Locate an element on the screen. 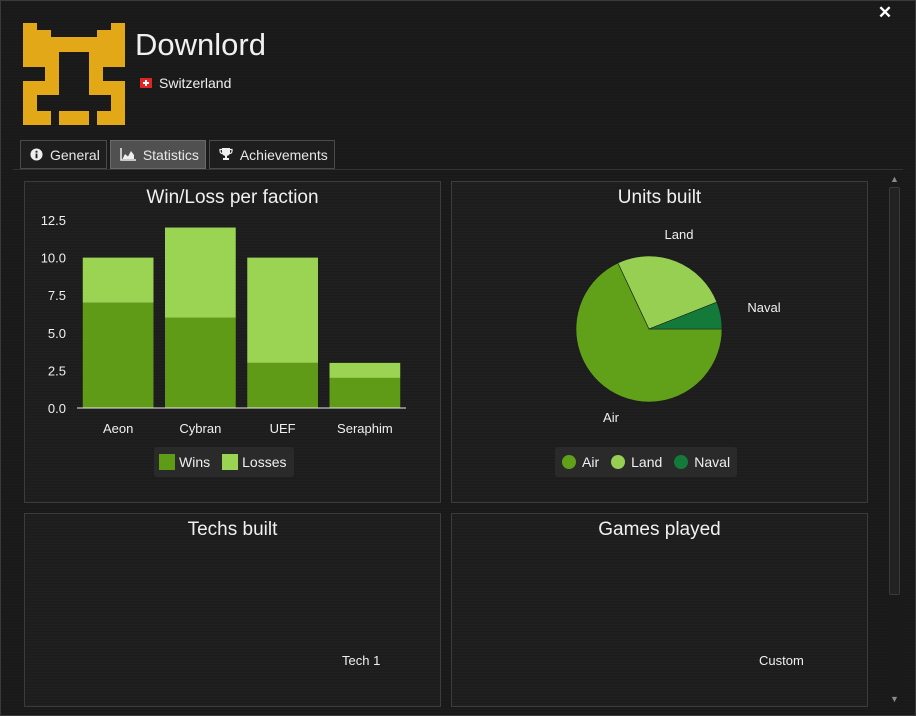  legend-item-wins: Wins is located at coordinates (184, 462).